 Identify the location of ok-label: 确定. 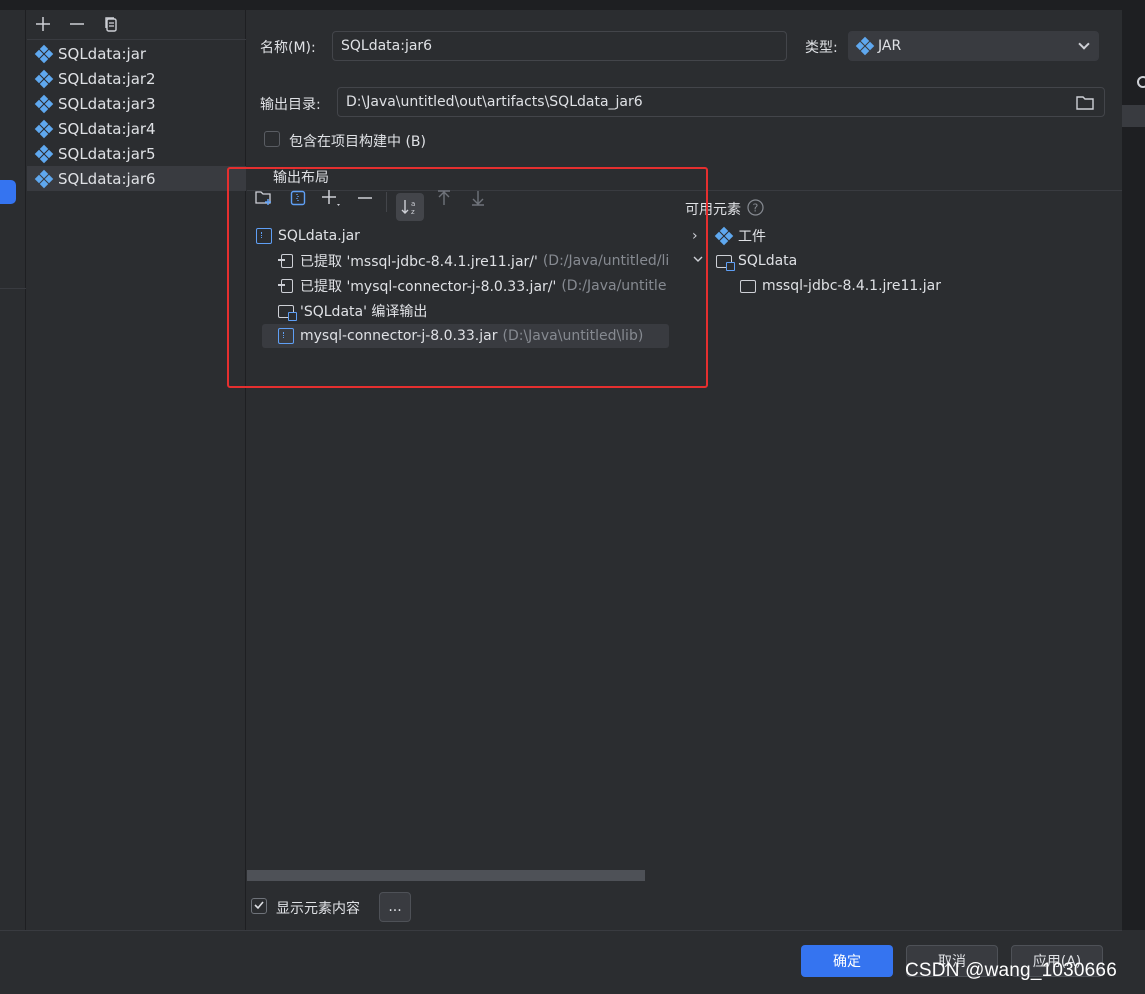
(847, 962).